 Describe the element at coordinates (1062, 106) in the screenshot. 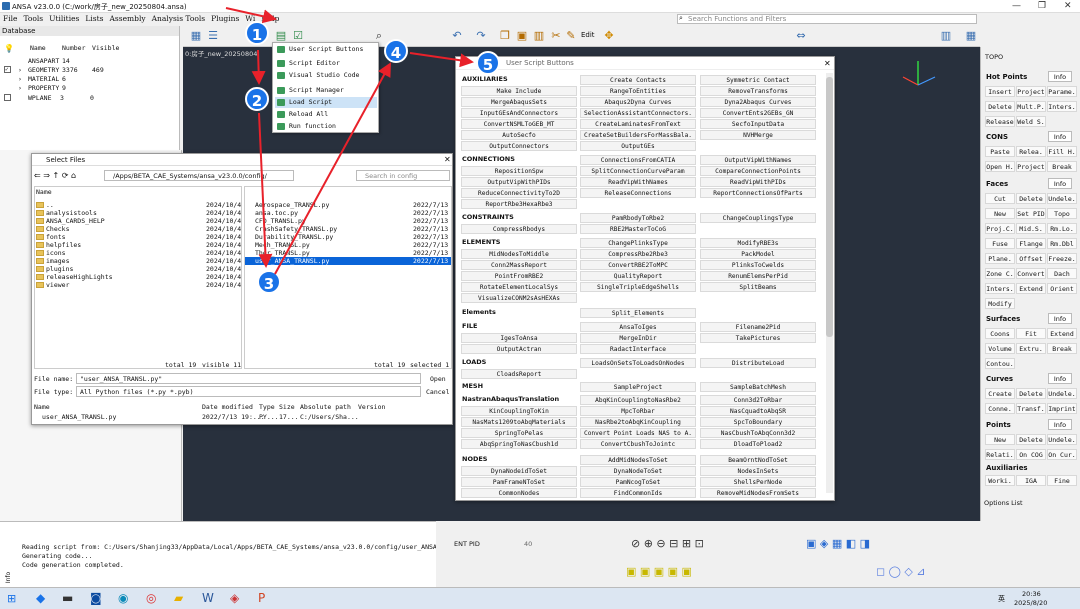

I see `rb-button-inters: Inters.` at that location.